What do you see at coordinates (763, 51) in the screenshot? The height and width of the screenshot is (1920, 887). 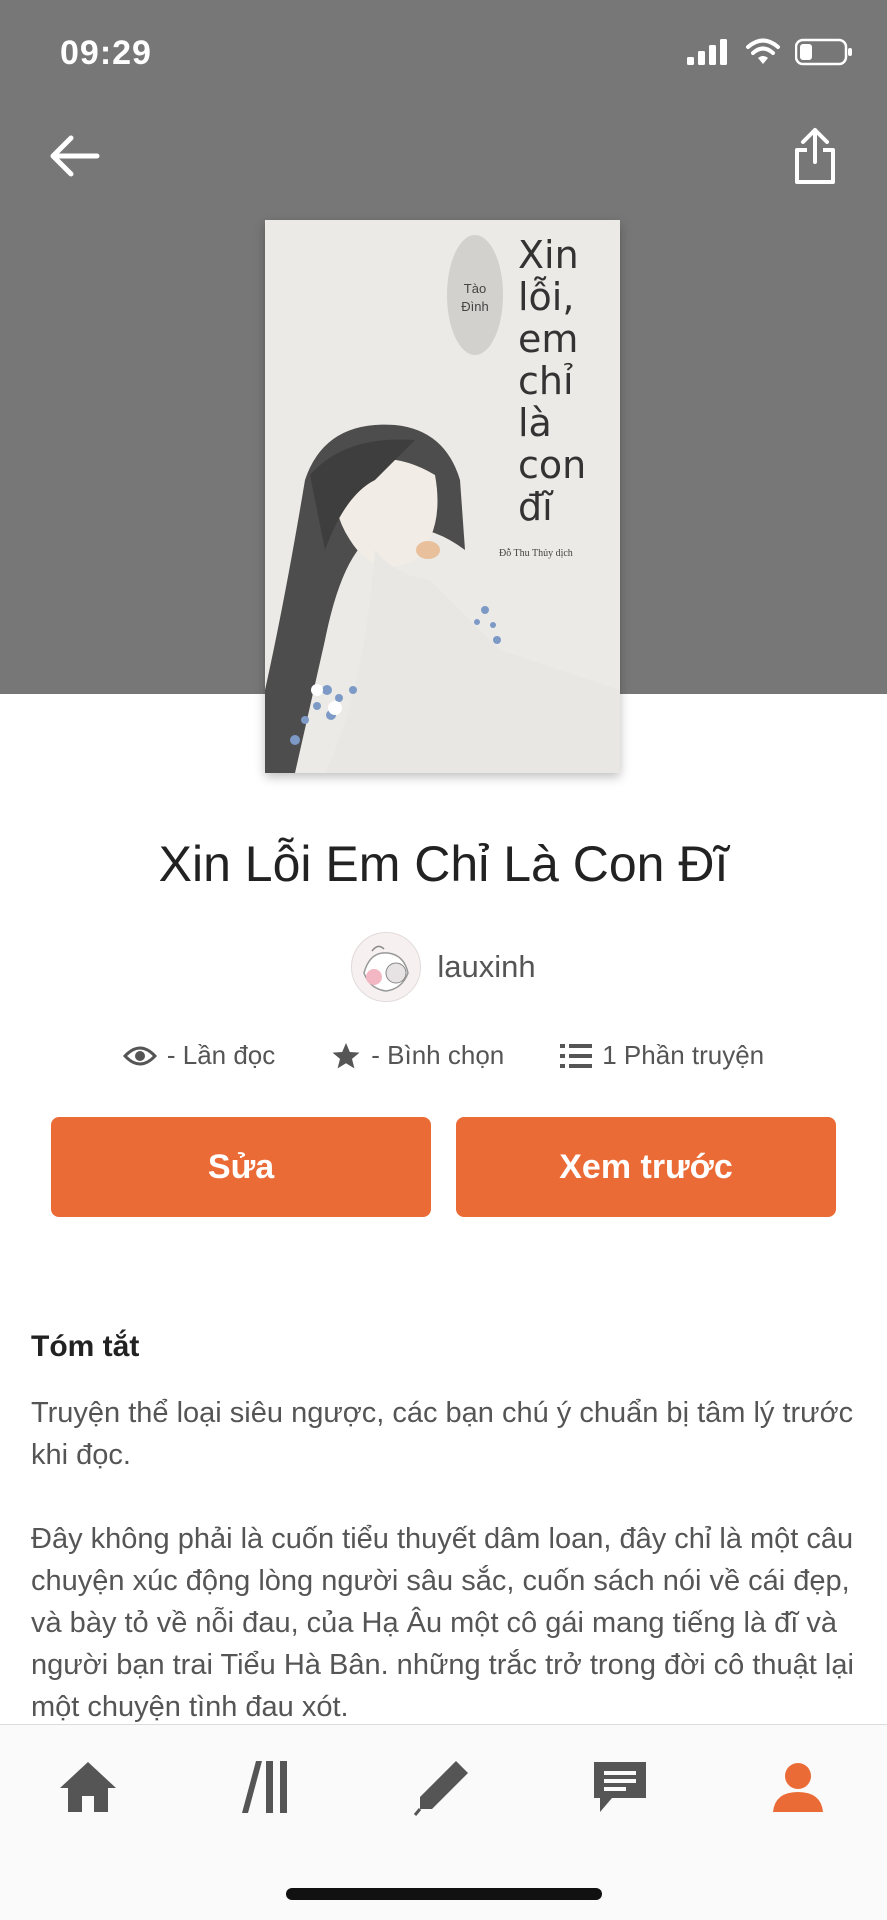 I see `wifi-icon` at bounding box center [763, 51].